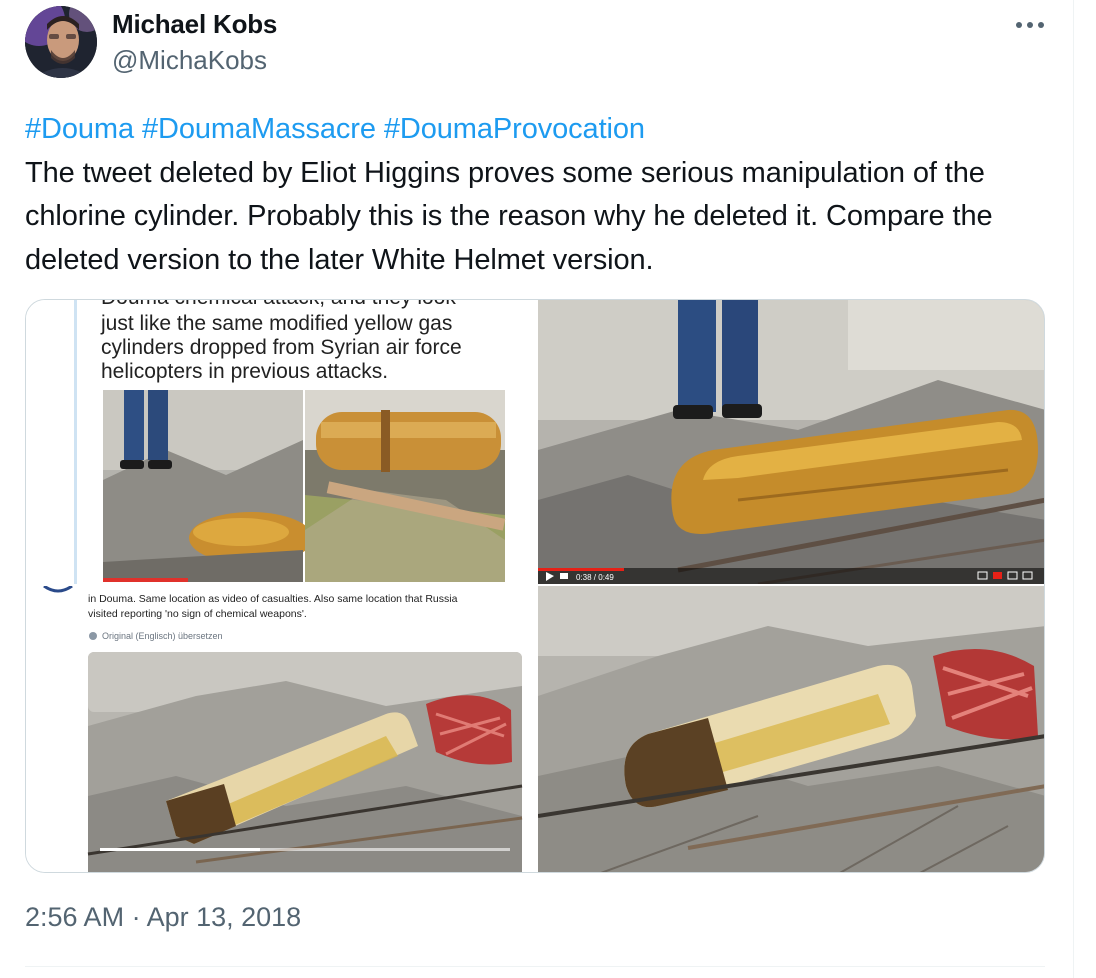  Describe the element at coordinates (244, 371) in the screenshot. I see `image-caption-line: helicopters in previous attacks.` at that location.